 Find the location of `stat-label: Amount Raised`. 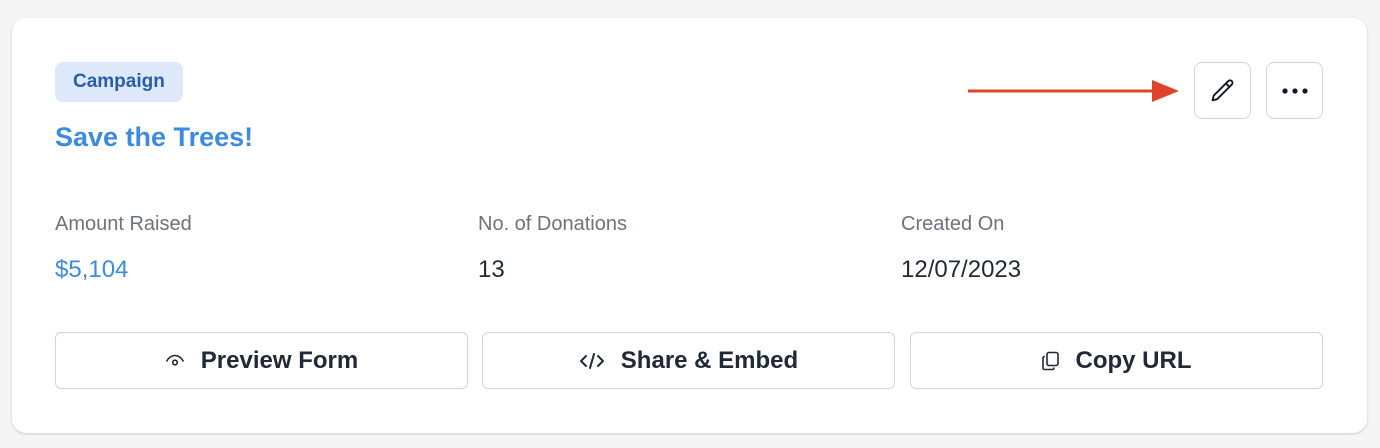

stat-label: Amount Raised is located at coordinates (123, 224).